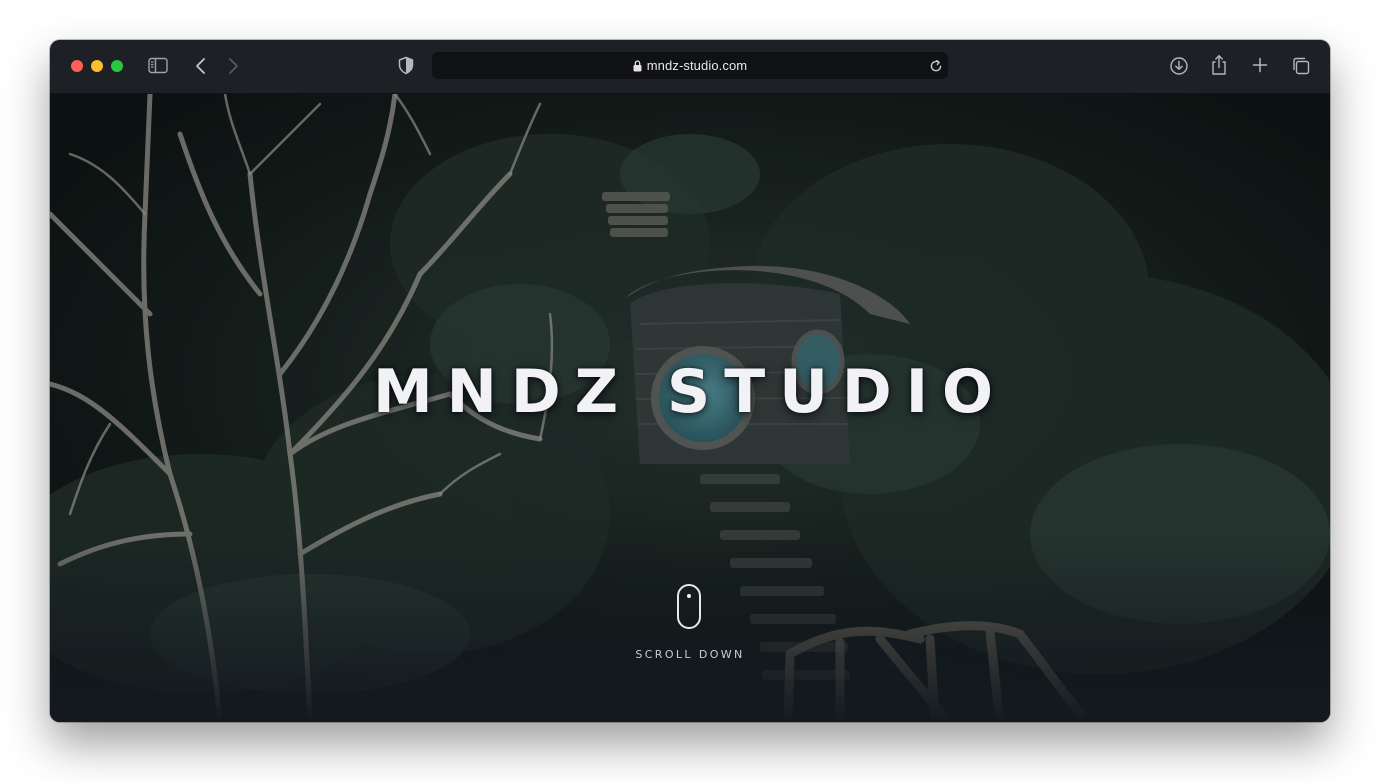 Image resolution: width=1380 pixels, height=782 pixels. I want to click on scroll-mouse-icon, so click(689, 606).